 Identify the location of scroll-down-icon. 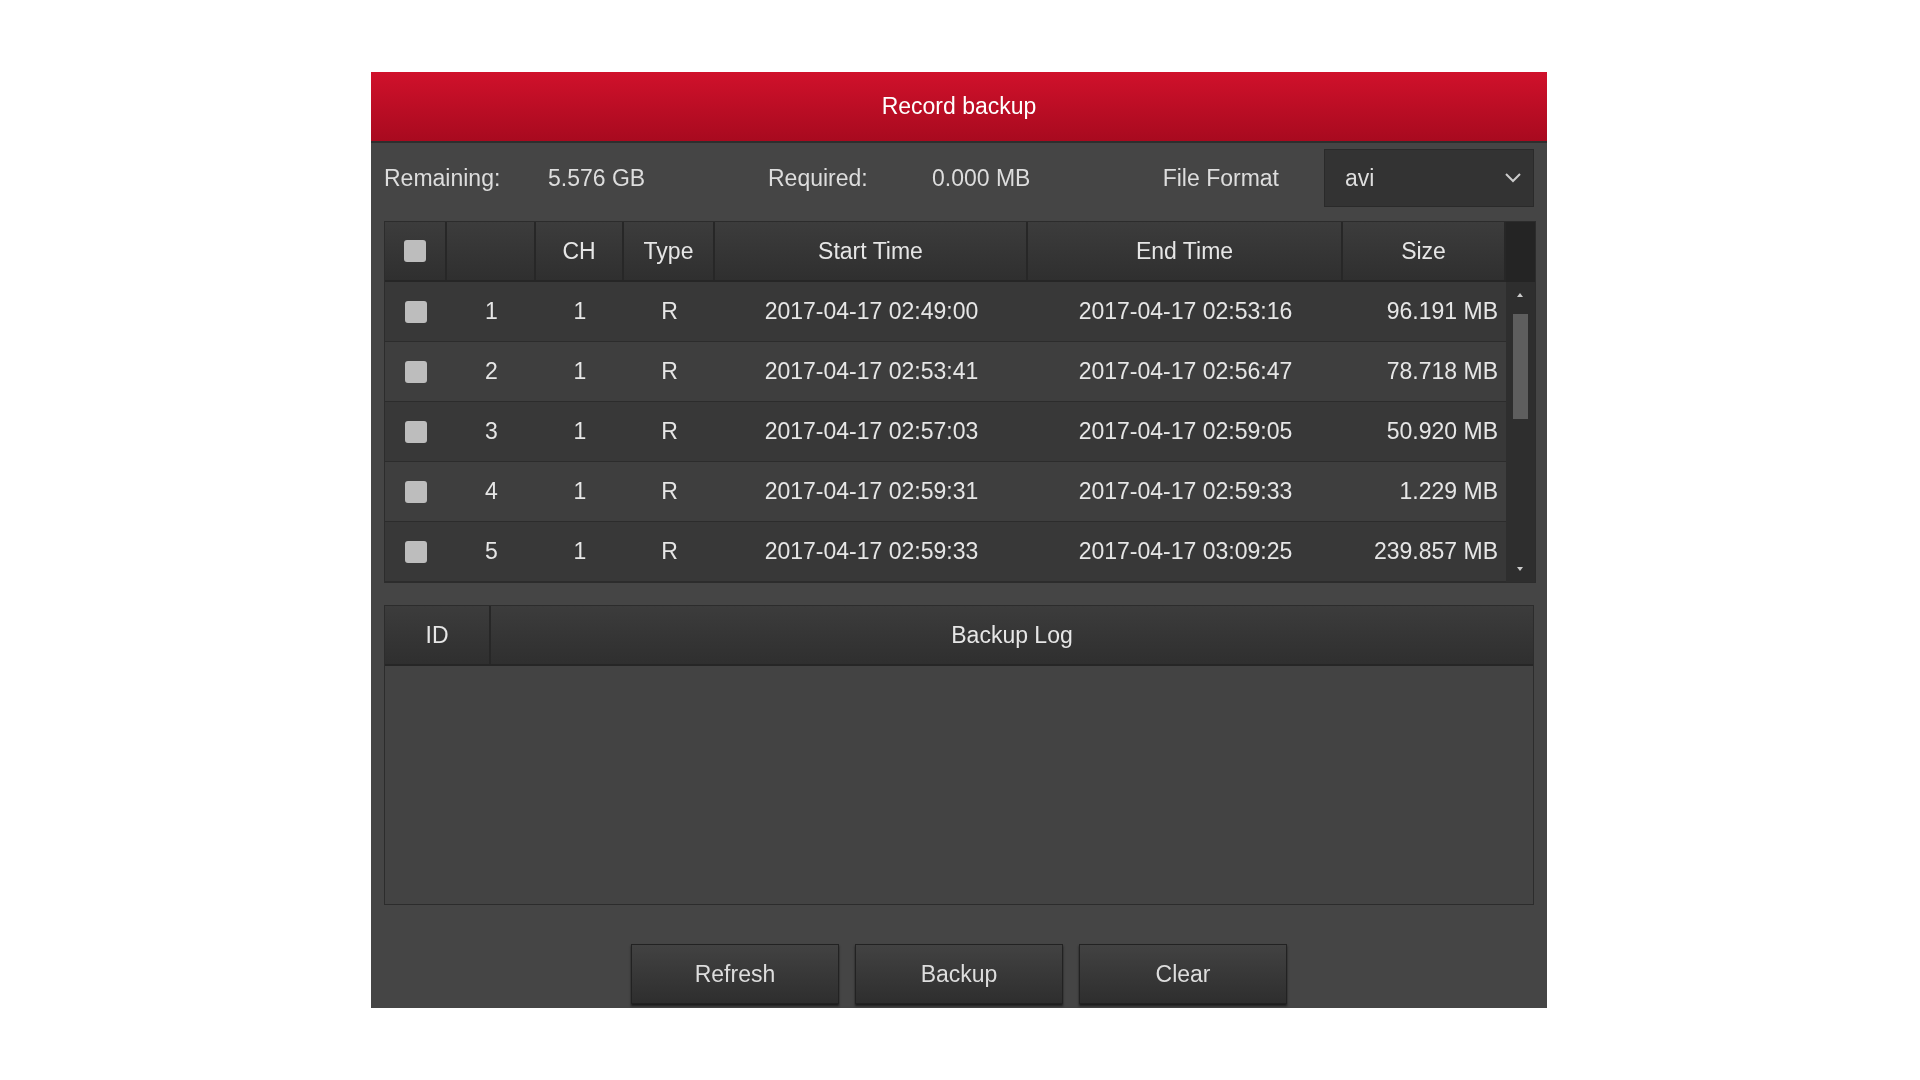
(1520, 569).